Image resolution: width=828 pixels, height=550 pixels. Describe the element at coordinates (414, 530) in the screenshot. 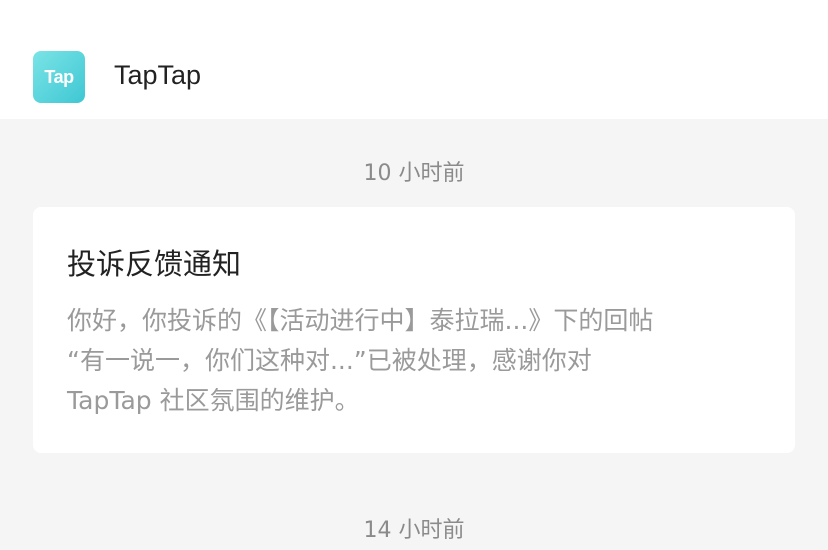

I see `message-timestamp: 14 小时前` at that location.